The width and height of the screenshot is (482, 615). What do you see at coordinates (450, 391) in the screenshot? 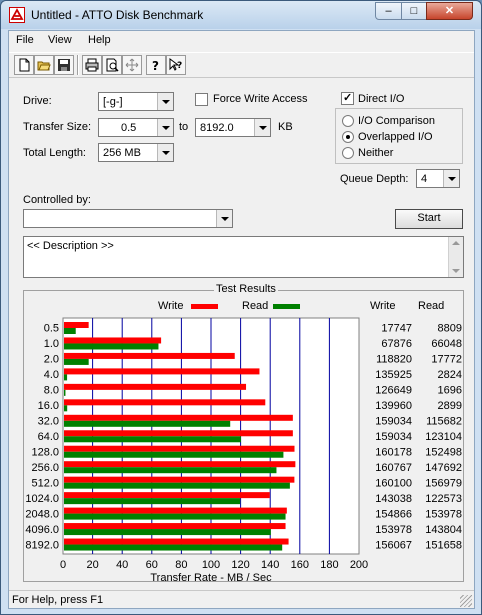
I see `read-value-label: 1696` at bounding box center [450, 391].